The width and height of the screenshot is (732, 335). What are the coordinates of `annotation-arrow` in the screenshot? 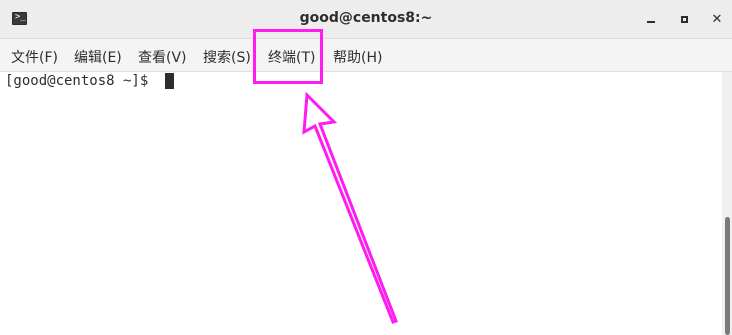 It's located at (350, 207).